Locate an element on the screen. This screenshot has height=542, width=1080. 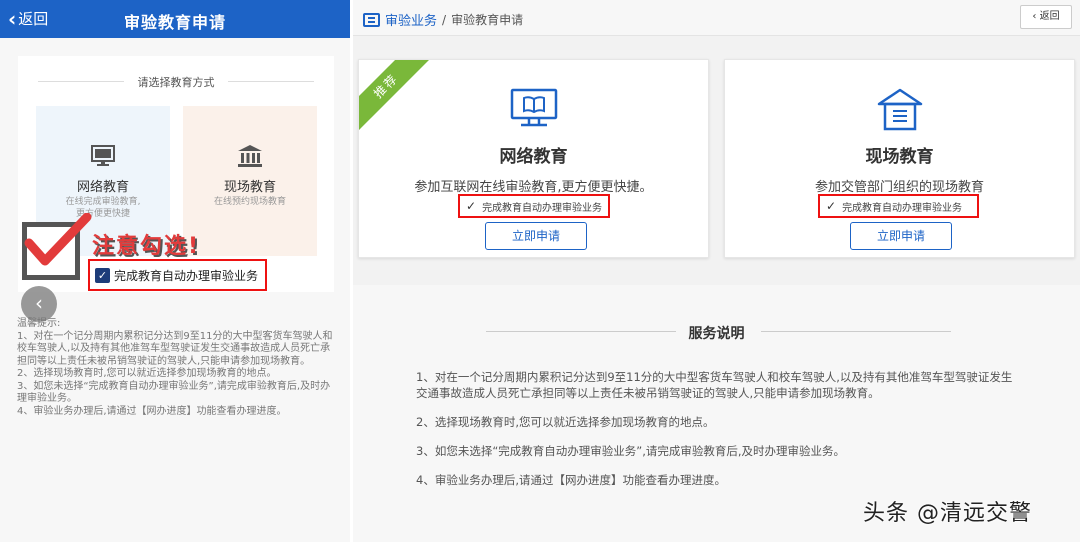
chevron-left-icon: ‹ is located at coordinates (1036, 16).